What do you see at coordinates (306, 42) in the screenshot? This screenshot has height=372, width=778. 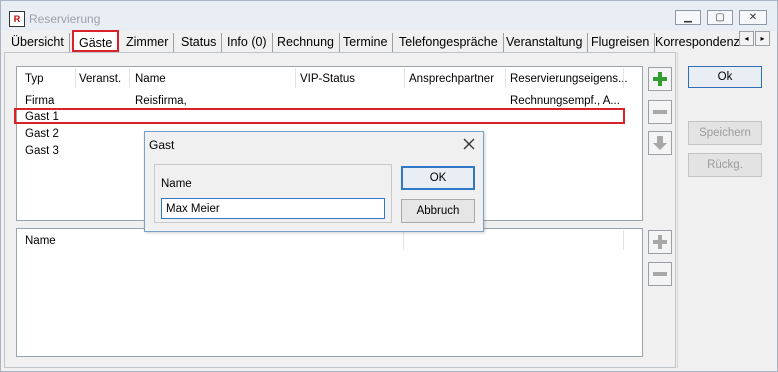 I see `tab-rechnung: Rechnung` at bounding box center [306, 42].